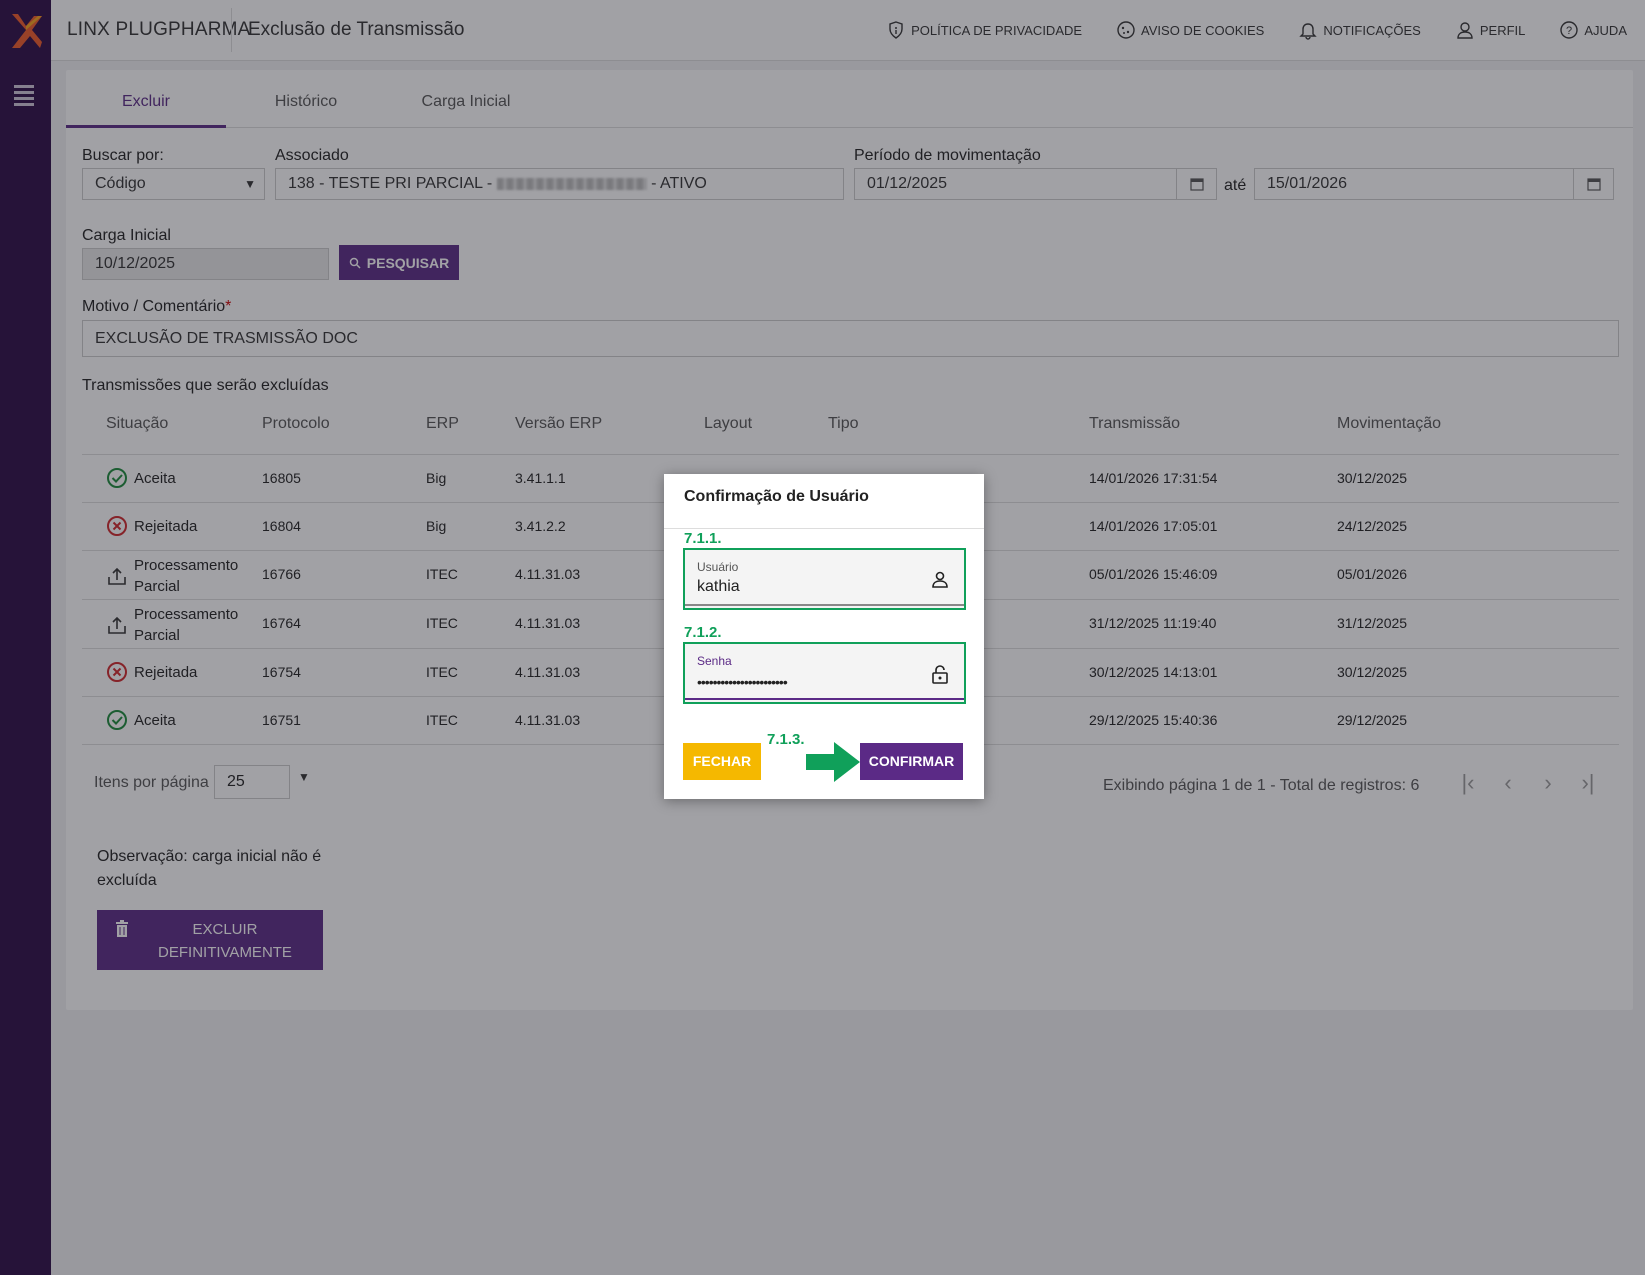 The width and height of the screenshot is (1645, 1275). Describe the element at coordinates (833, 762) in the screenshot. I see `arrow-right-icon` at that location.